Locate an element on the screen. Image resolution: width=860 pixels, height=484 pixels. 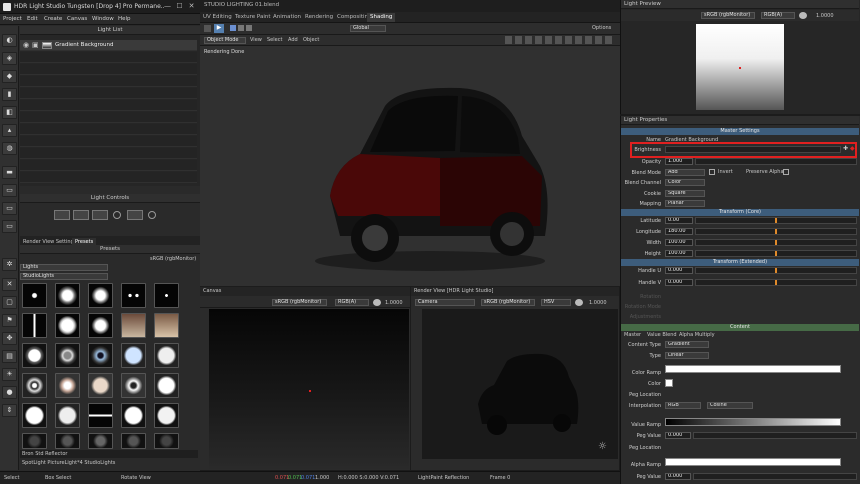
rv-exposure: 1.0000 is located at coordinates (598, 303).